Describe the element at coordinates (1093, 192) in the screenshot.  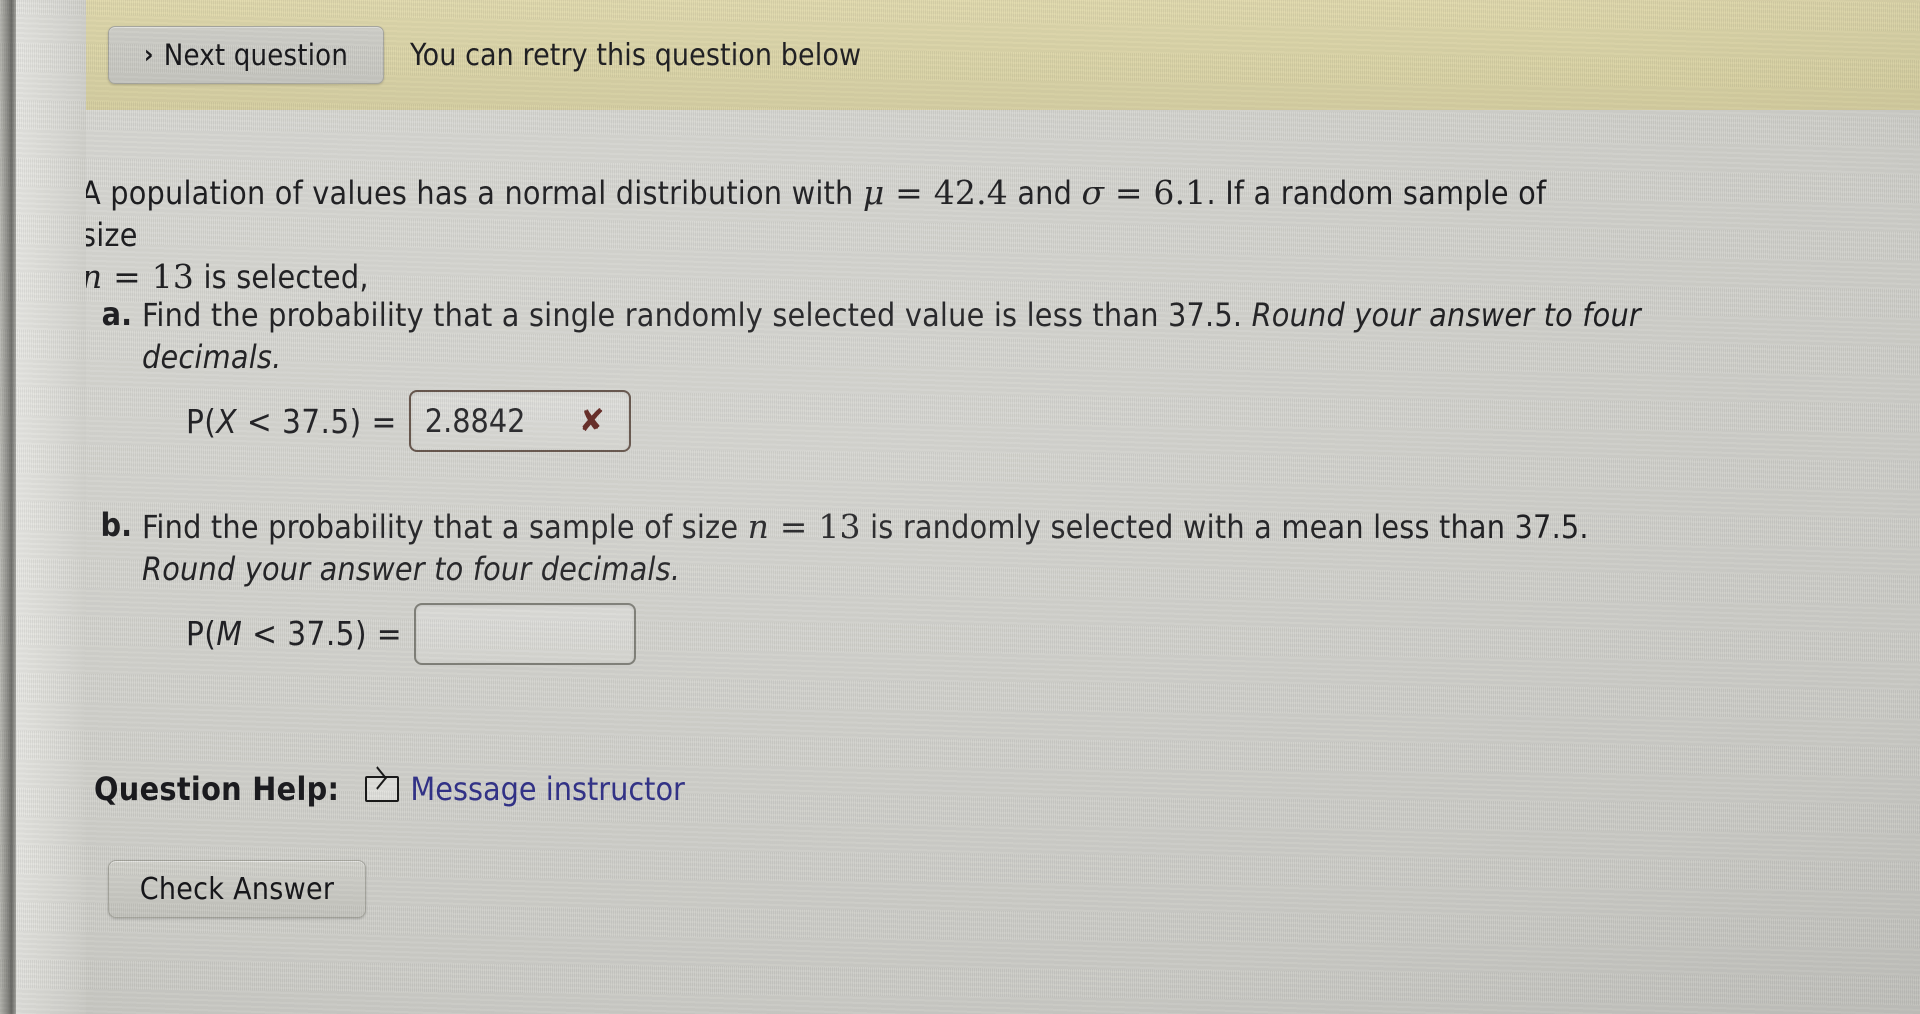
I see `sigma-symbol: σ` at that location.